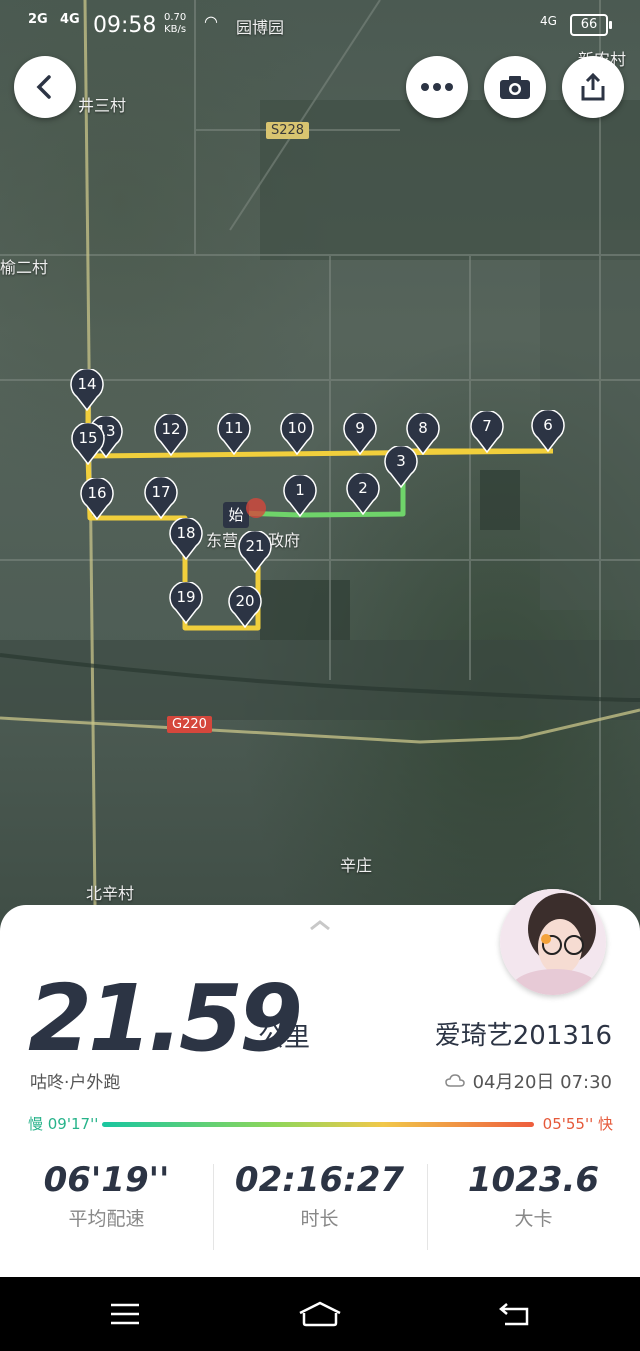 This screenshot has height=1351, width=640. Describe the element at coordinates (38, 19) in the screenshot. I see `signal-2g-icon: 2G` at that location.